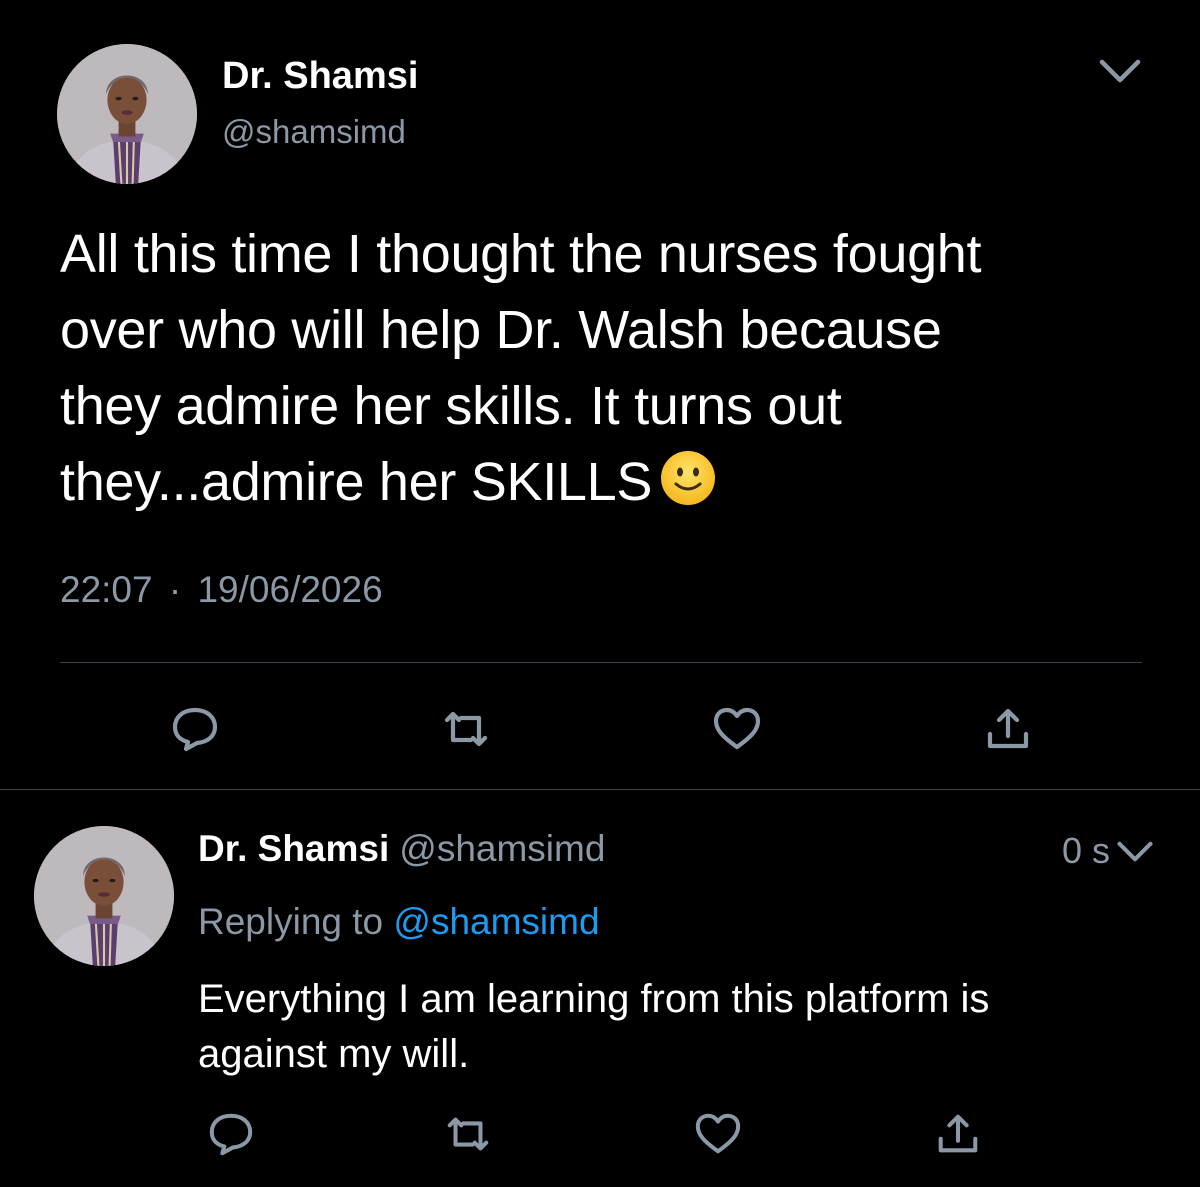 This screenshot has width=1200, height=1187. What do you see at coordinates (501, 330) in the screenshot?
I see `tweet-text-line: over who will help Dr. Walsh because` at bounding box center [501, 330].